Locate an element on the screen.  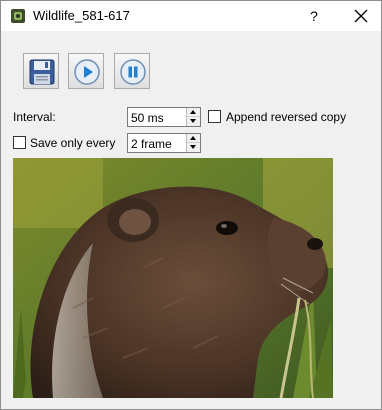
interval-value: 50 ms is located at coordinates (147, 118).